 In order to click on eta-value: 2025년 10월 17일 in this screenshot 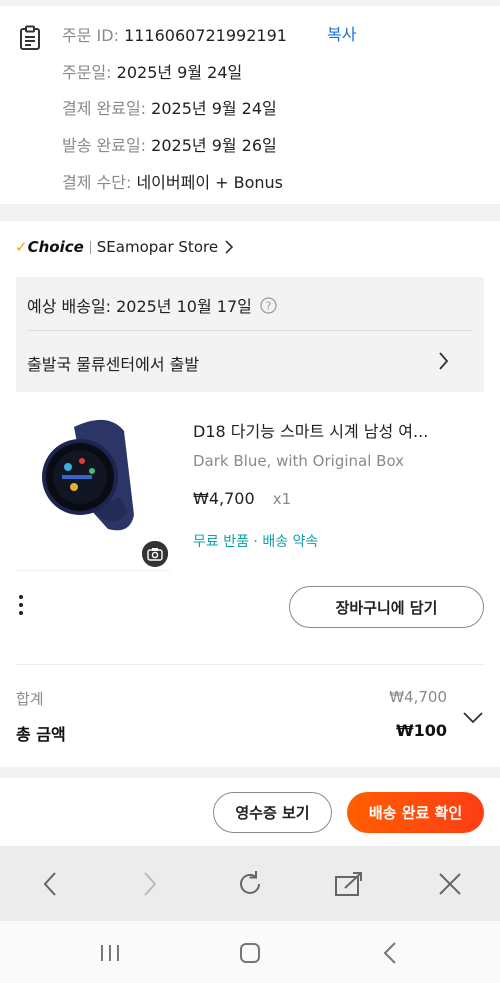, I will do `click(184, 306)`.